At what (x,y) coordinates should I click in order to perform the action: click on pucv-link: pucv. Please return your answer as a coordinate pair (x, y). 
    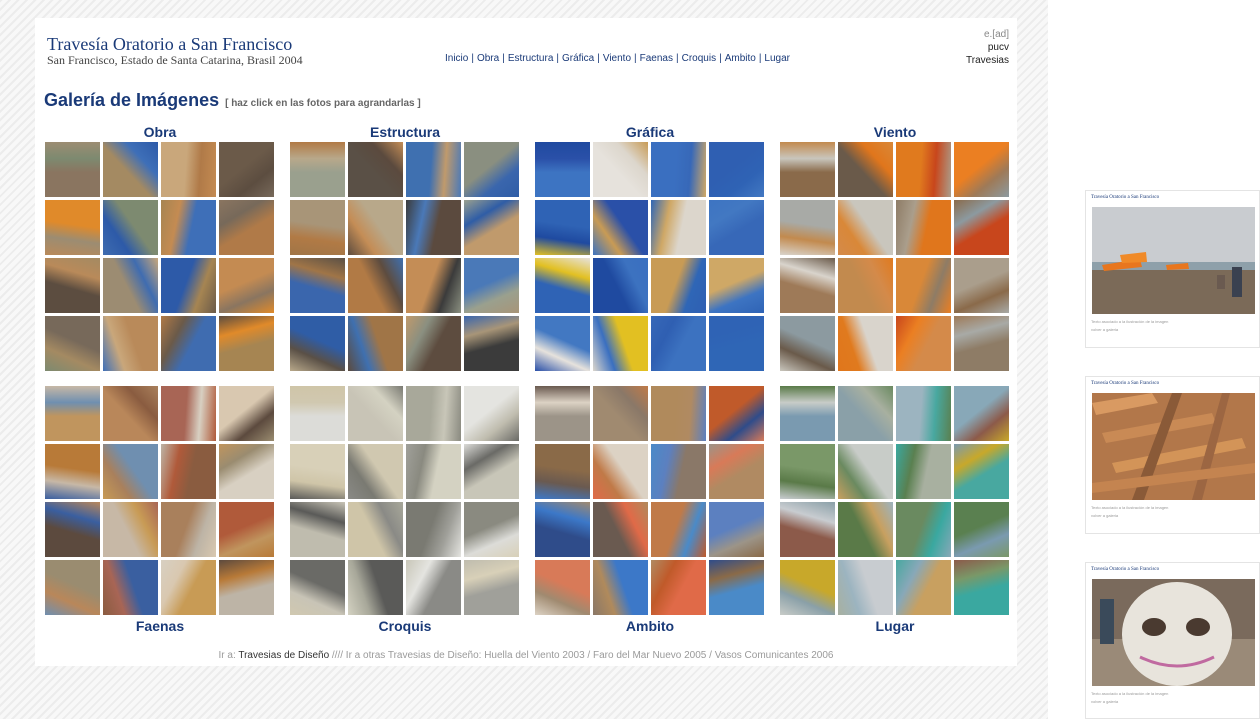
    Looking at the image, I should click on (987, 47).